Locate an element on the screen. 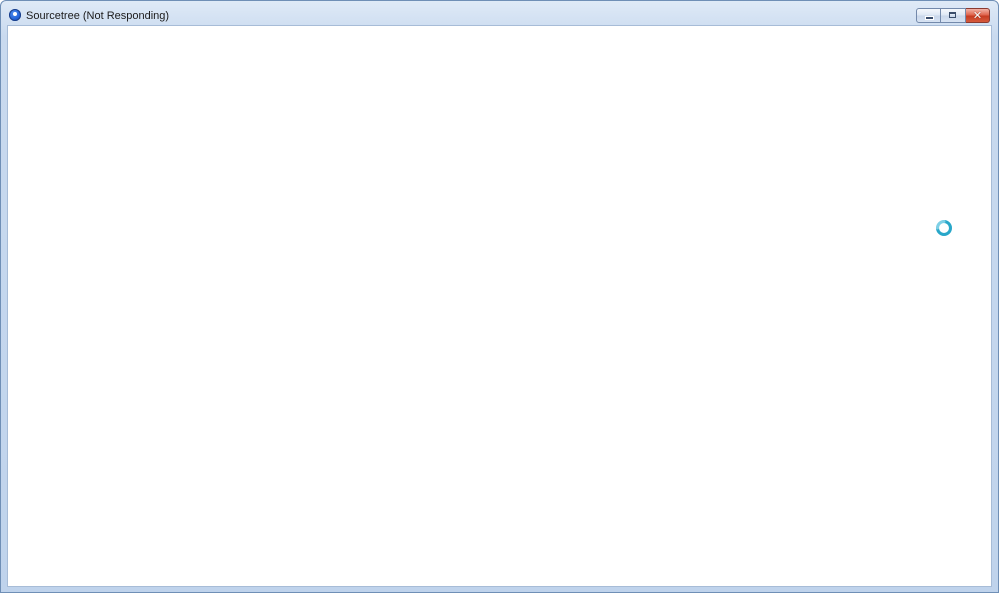 The height and width of the screenshot is (593, 999). close-icon: ✕ is located at coordinates (977, 15).